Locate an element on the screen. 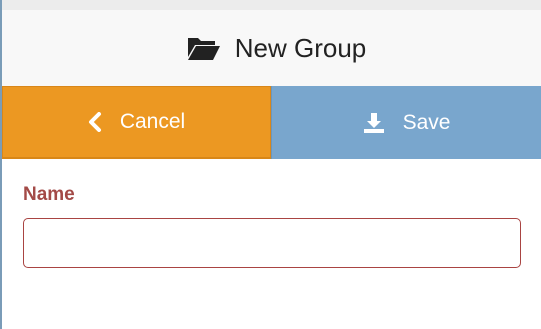 The width and height of the screenshot is (541, 329). cancel-button: Cancel is located at coordinates (136, 122).